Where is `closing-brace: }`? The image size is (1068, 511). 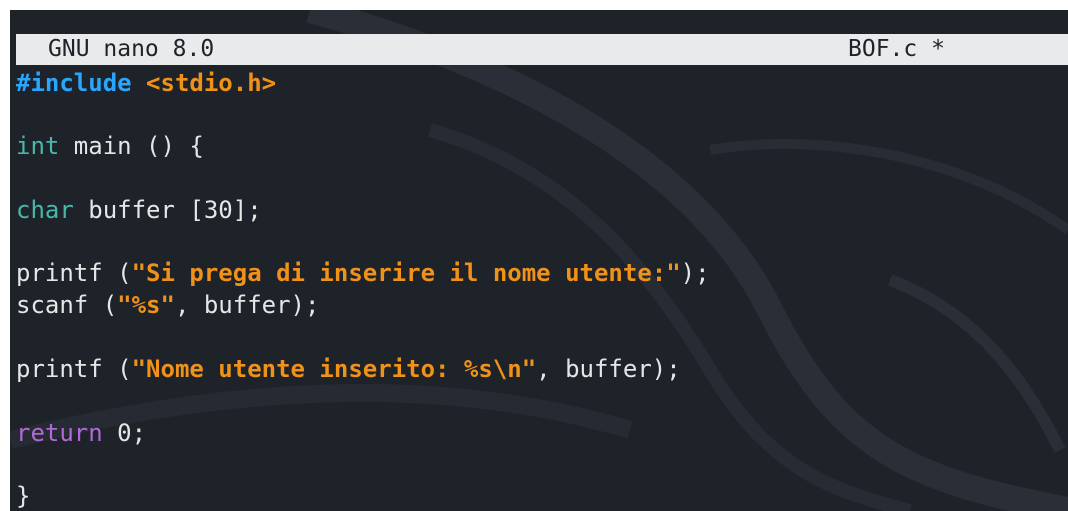 closing-brace: } is located at coordinates (23, 496).